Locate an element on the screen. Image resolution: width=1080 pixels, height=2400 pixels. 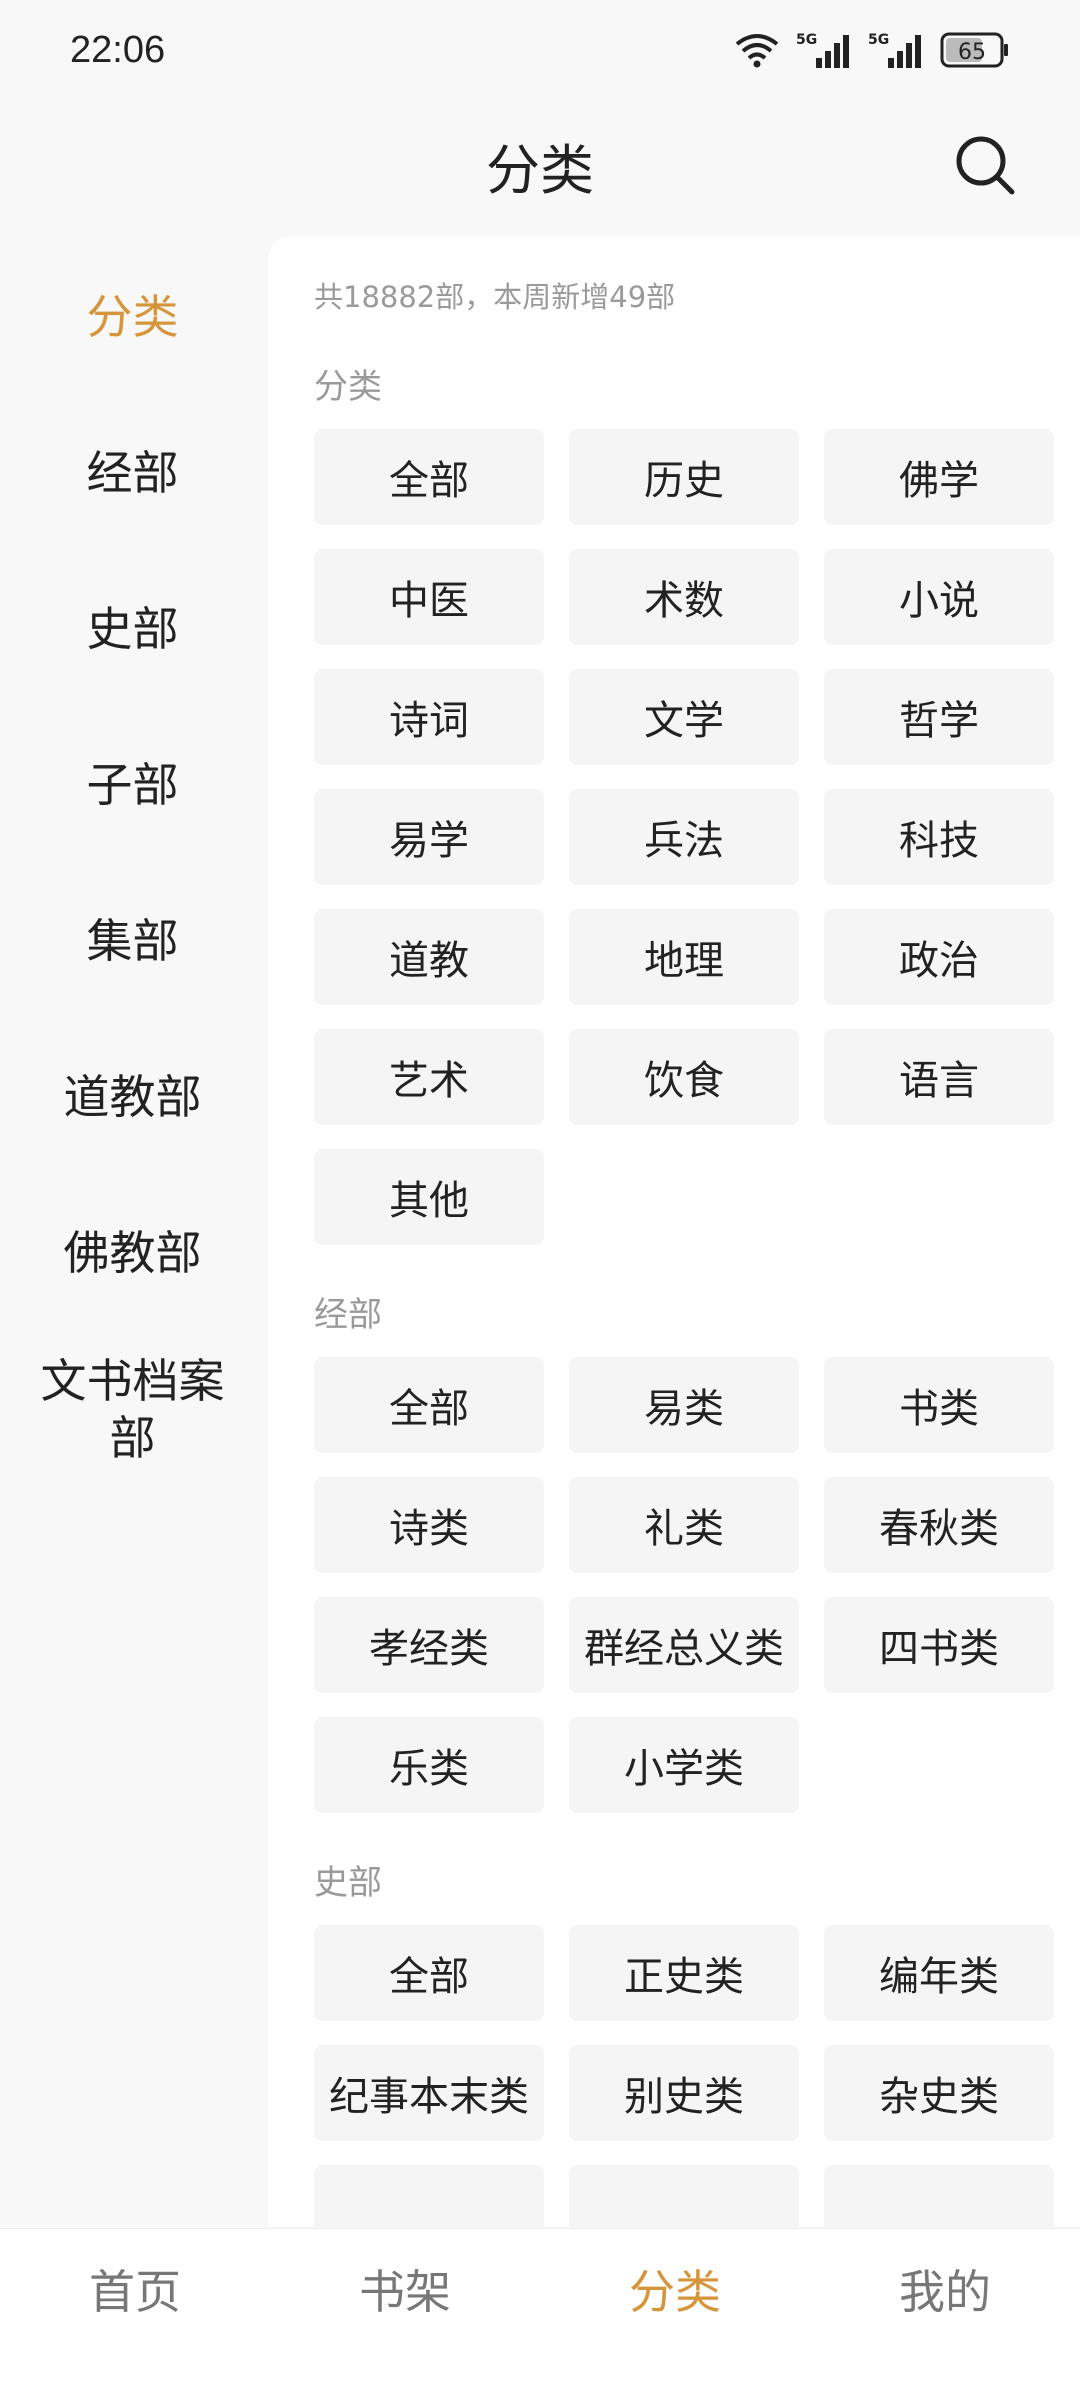
search-button is located at coordinates (985, 165).